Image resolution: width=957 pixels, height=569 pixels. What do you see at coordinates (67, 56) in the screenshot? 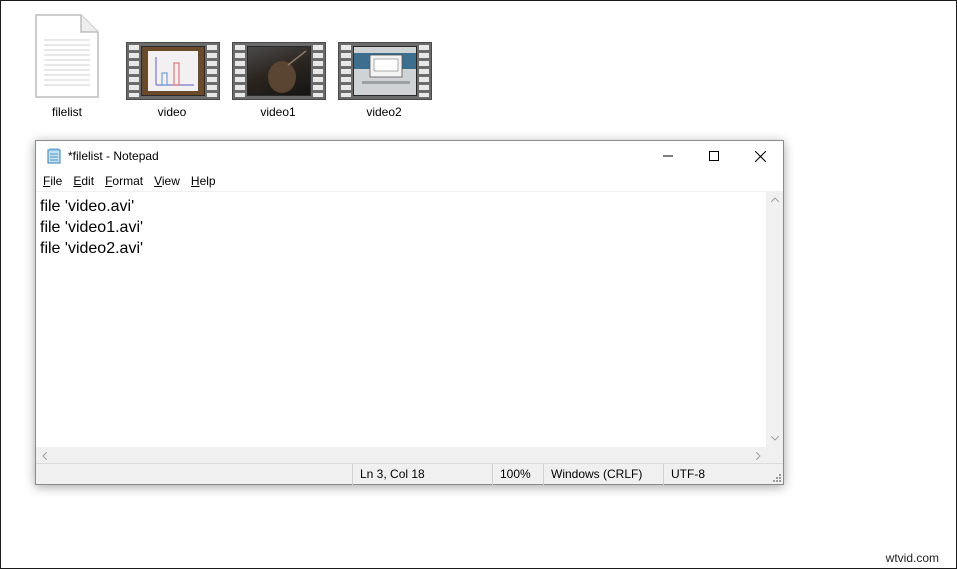
I see `document-icon` at bounding box center [67, 56].